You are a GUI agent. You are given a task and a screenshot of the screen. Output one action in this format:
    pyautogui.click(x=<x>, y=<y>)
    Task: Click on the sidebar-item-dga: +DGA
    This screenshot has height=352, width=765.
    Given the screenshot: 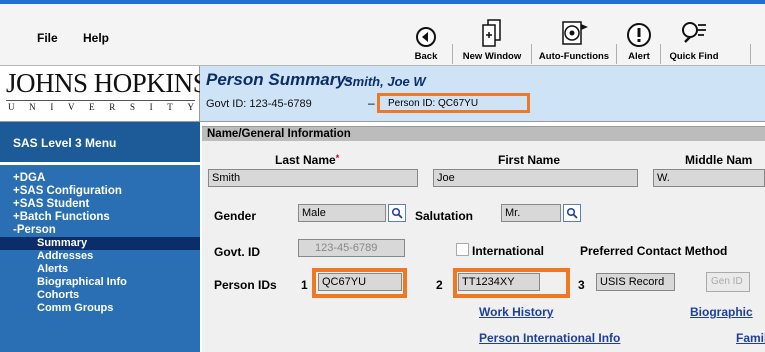 What is the action you would take?
    pyautogui.click(x=100, y=178)
    